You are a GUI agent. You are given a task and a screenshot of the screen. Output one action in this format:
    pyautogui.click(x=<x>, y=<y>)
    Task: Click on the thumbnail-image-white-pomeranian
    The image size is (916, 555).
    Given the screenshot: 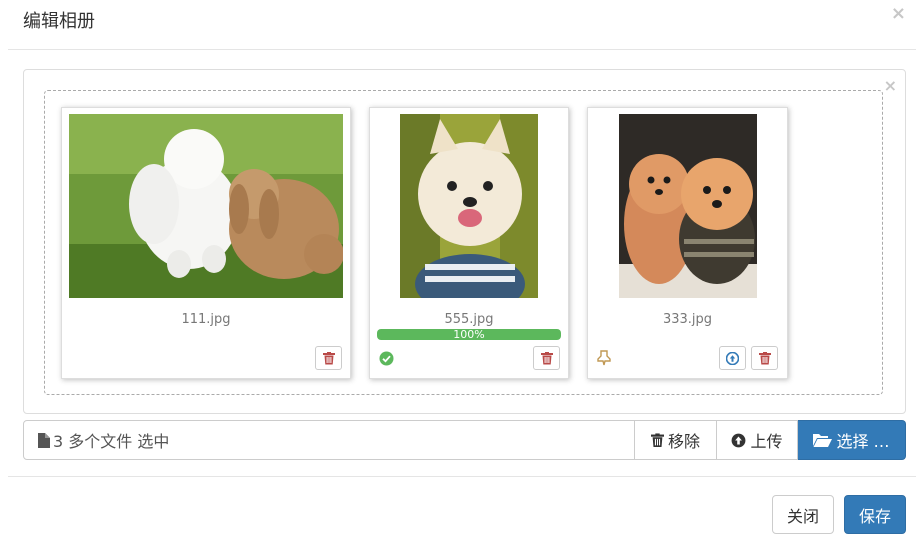 What is the action you would take?
    pyautogui.click(x=469, y=206)
    